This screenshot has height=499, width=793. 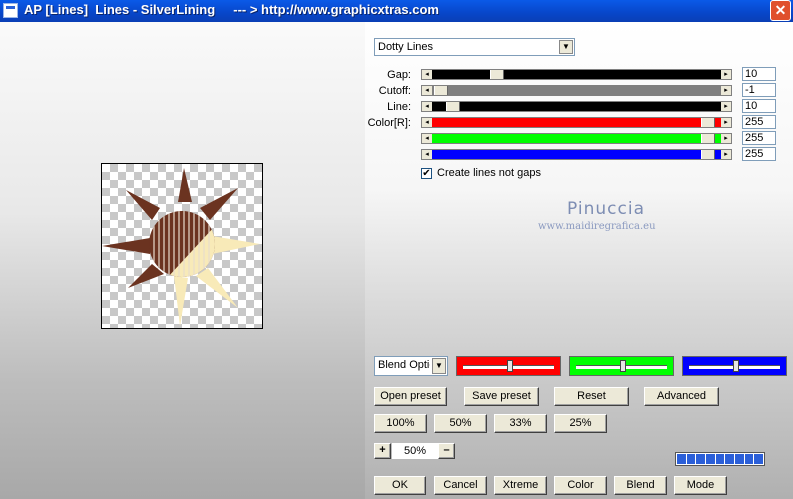 I want to click on color-r-slider-thumb, so click(x=708, y=122).